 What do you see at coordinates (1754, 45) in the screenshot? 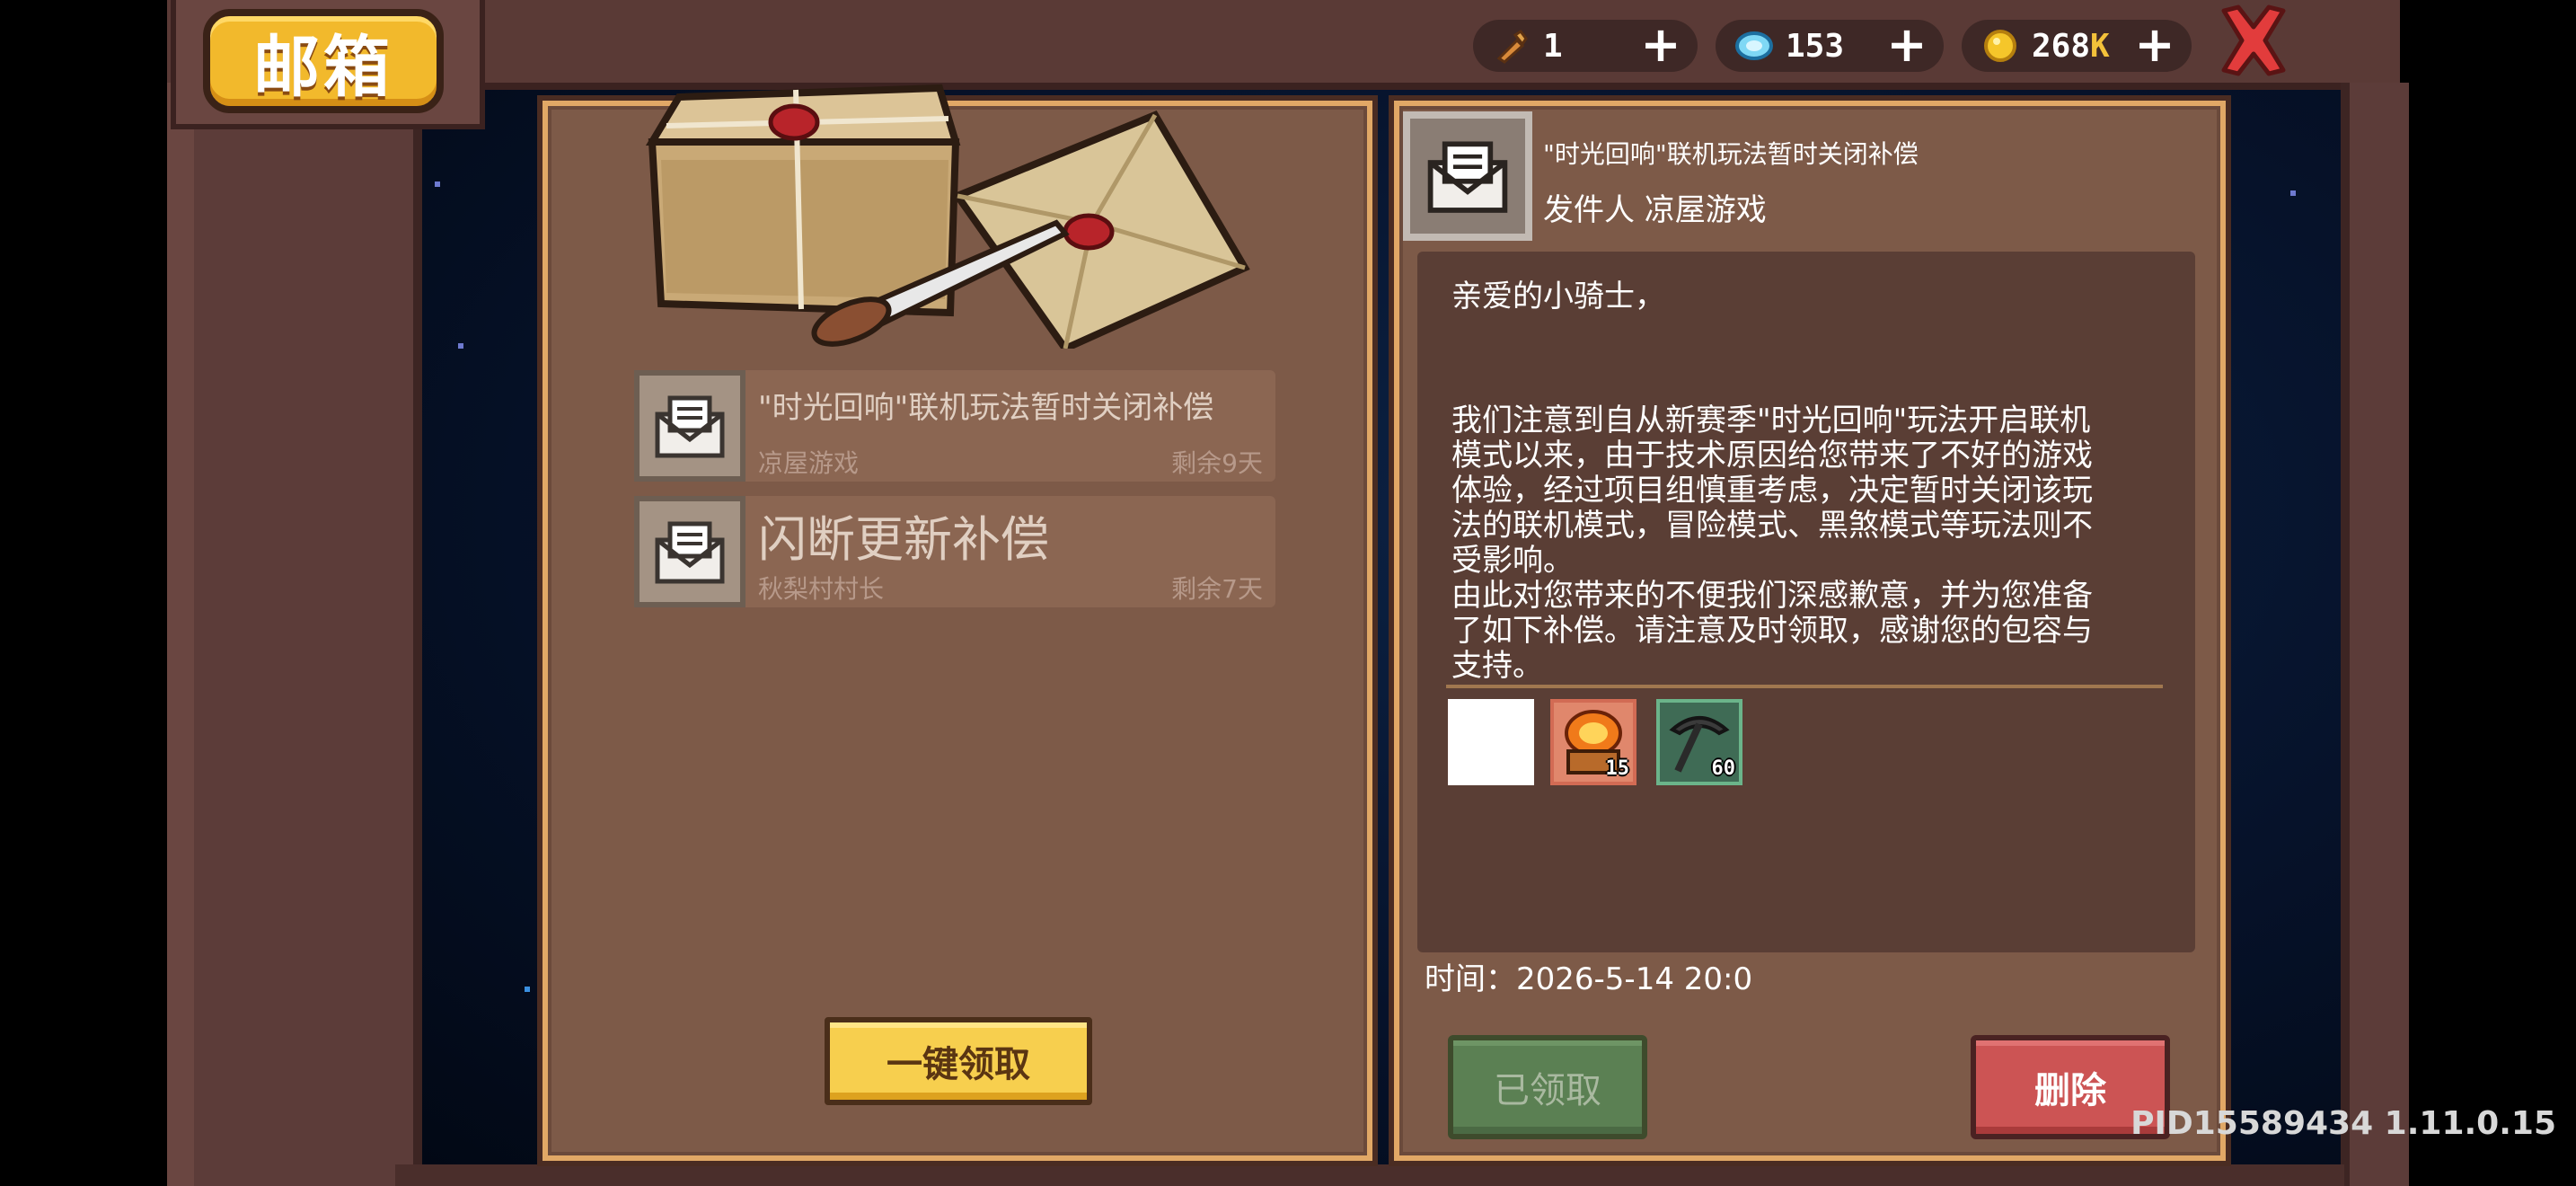
I see `blue-gem-icon` at bounding box center [1754, 45].